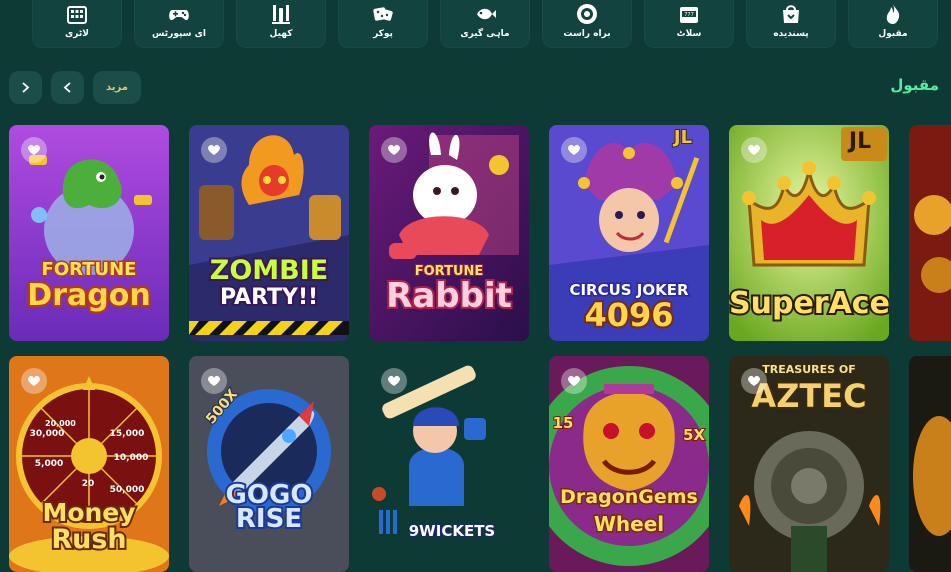  What do you see at coordinates (179, 34) in the screenshot?
I see `category-label: ای سپورٹس` at bounding box center [179, 34].